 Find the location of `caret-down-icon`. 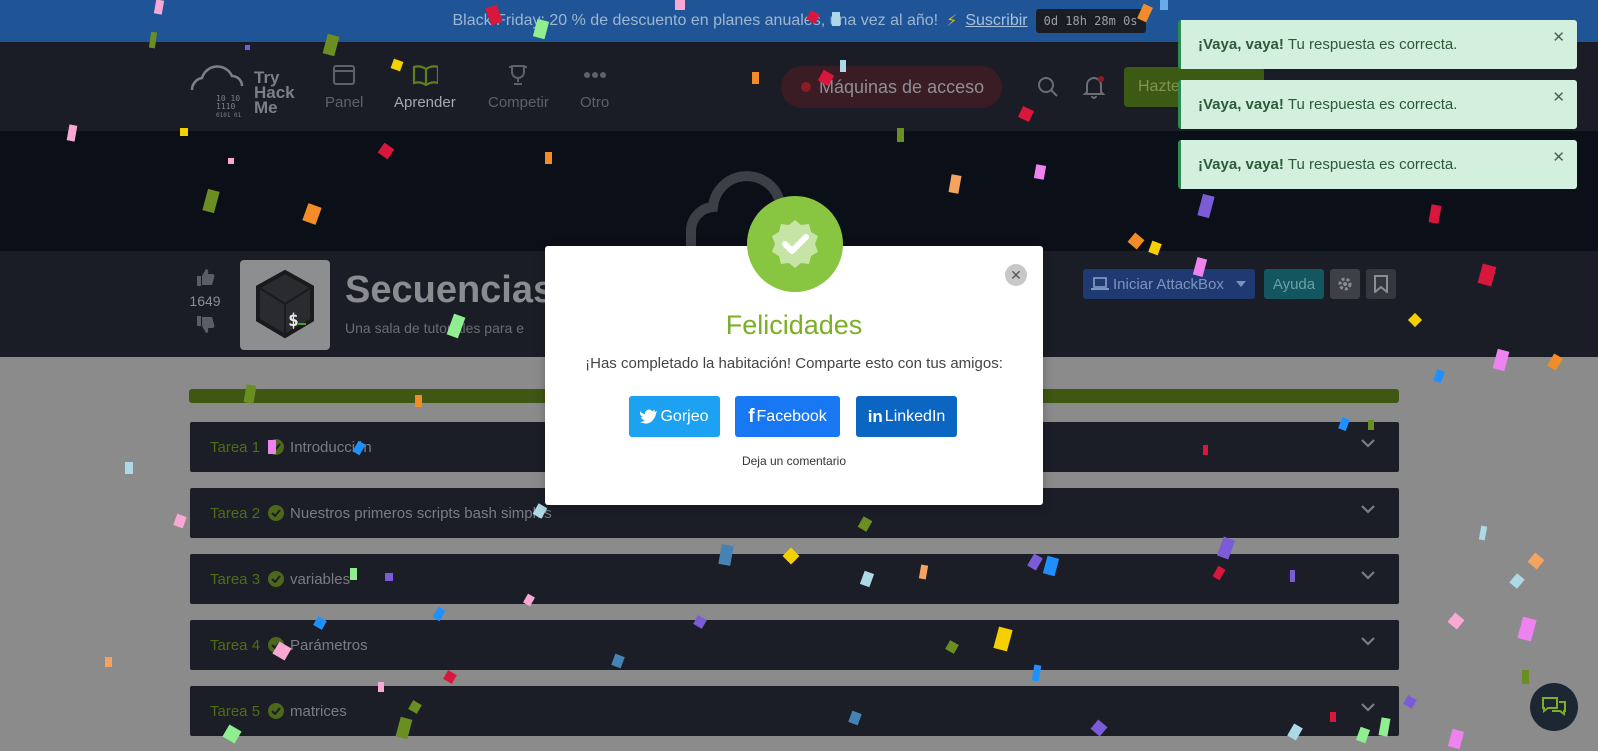

caret-down-icon is located at coordinates (1240, 284).